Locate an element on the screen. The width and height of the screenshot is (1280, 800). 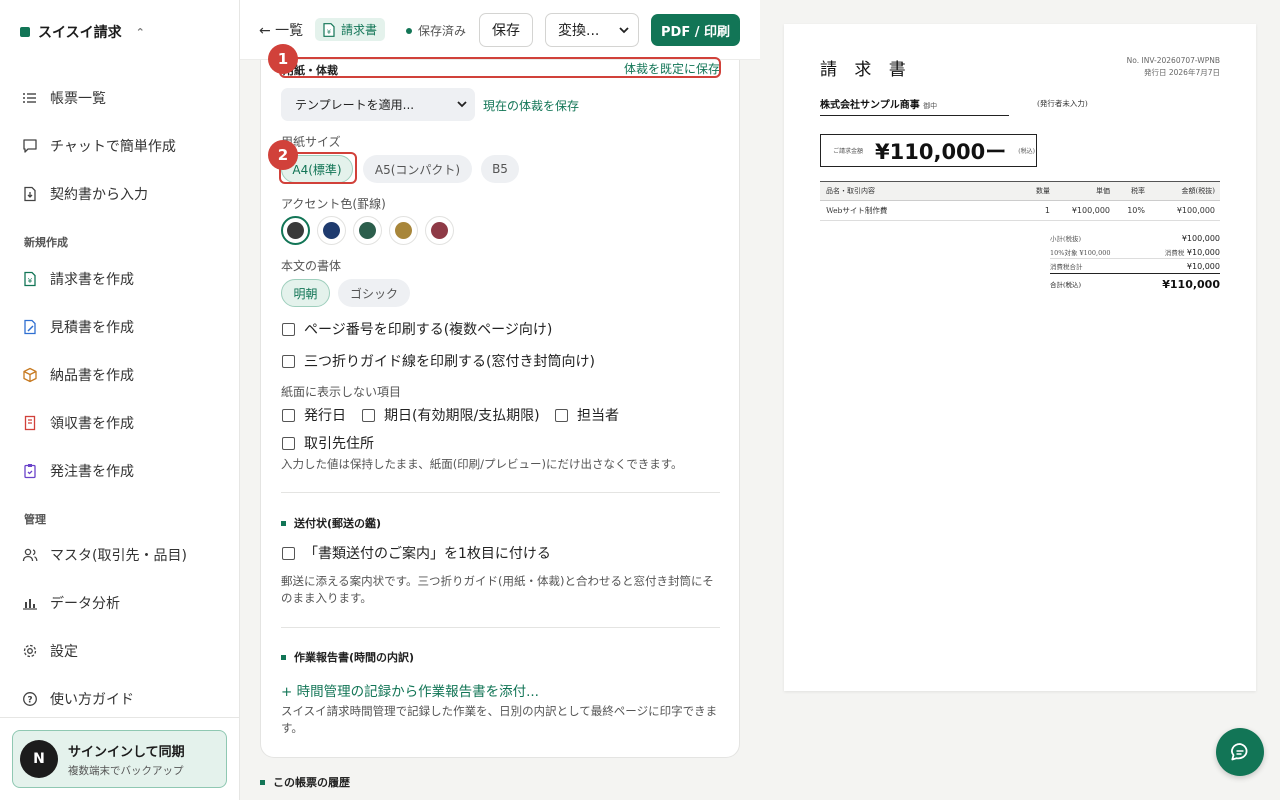
brand-switcher: スイスイ請求 ⌃ is located at coordinates (82, 32).